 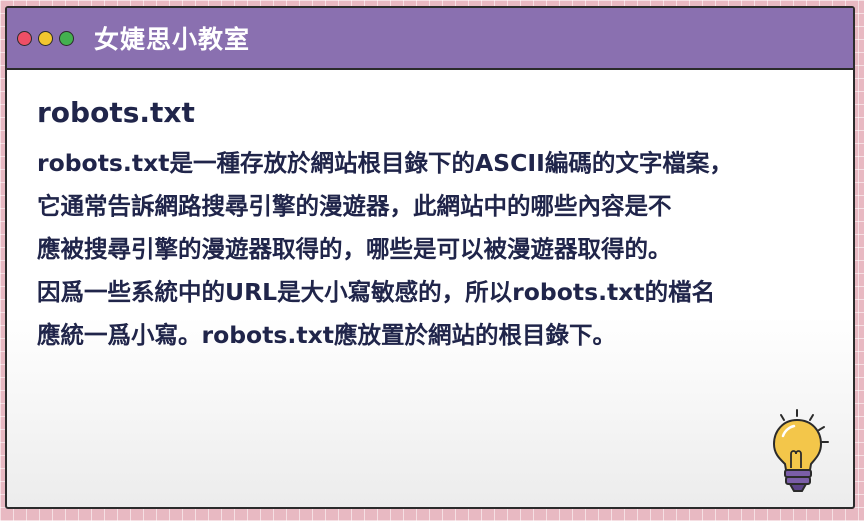 I want to click on lesson-heading: robots.txt, so click(x=116, y=112).